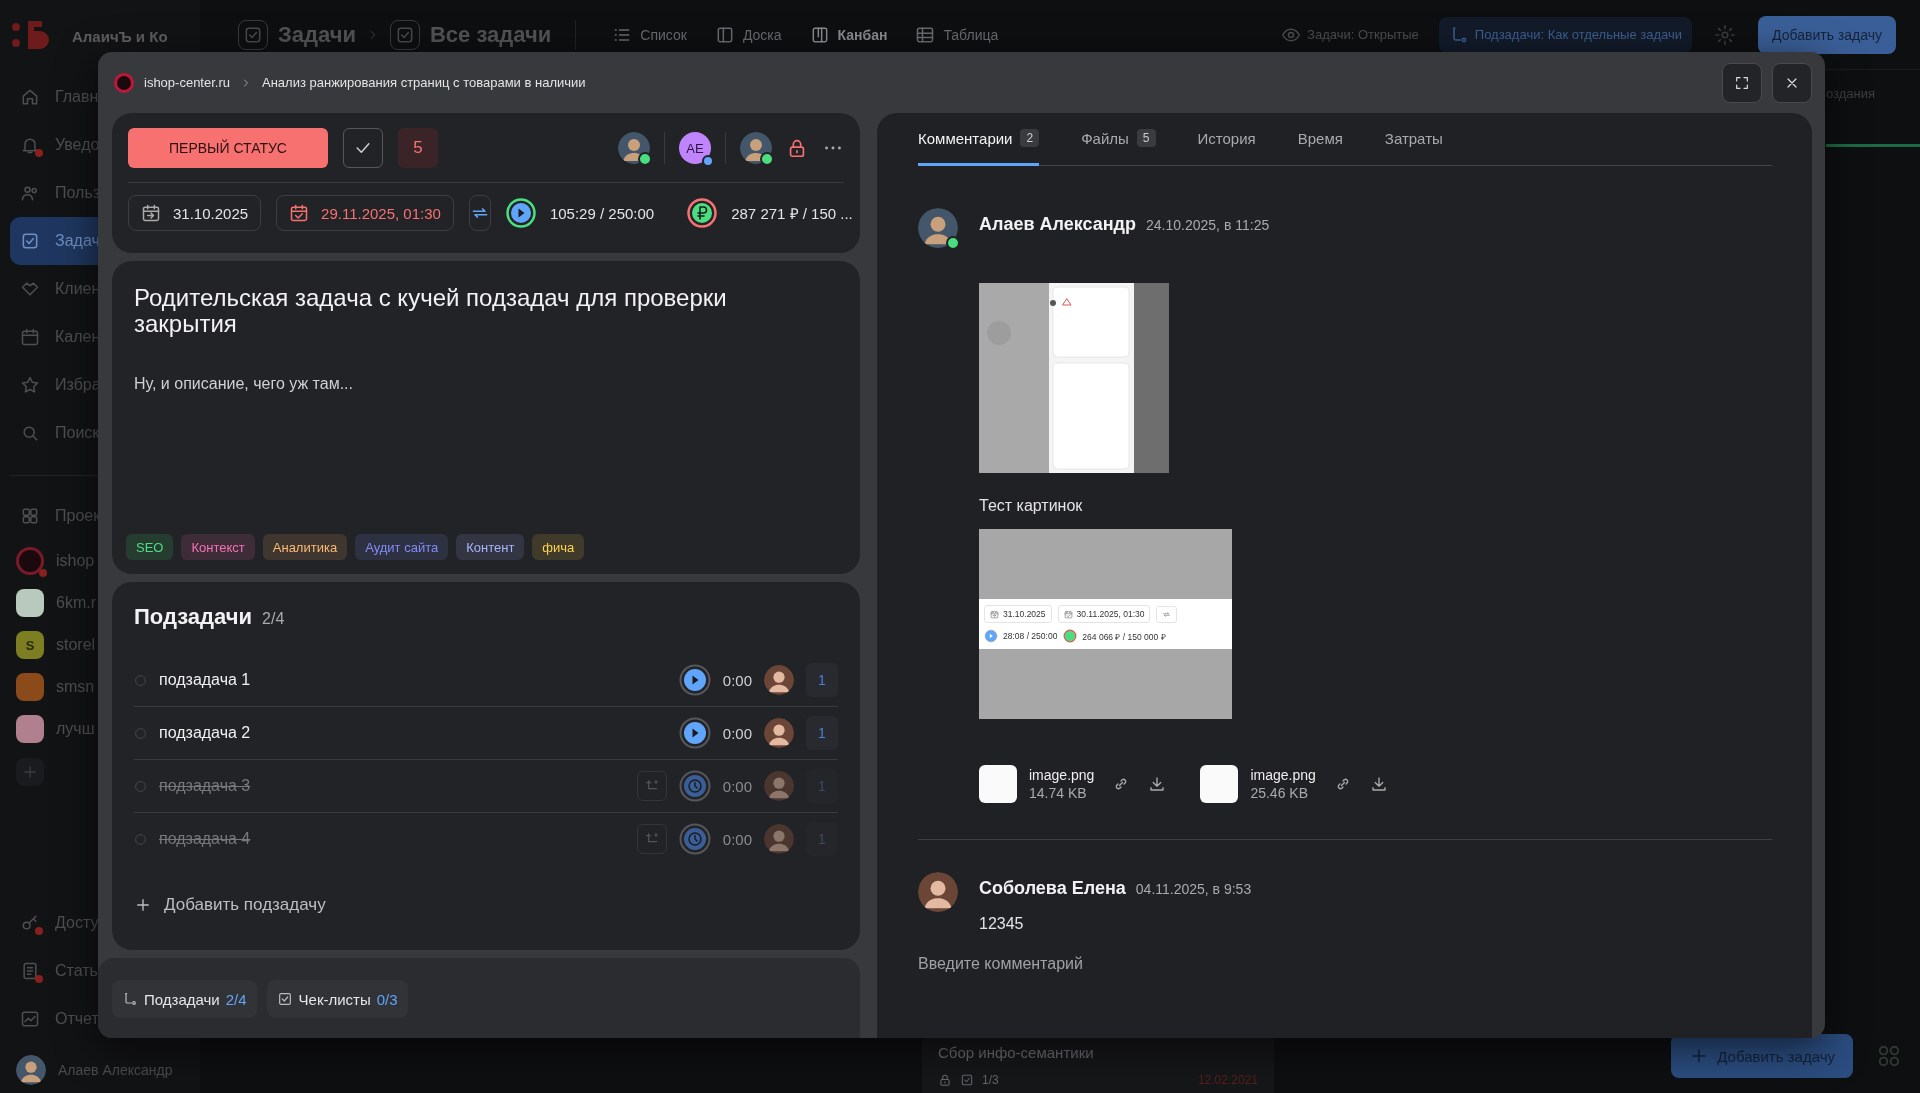 The height and width of the screenshot is (1093, 1920). Describe the element at coordinates (602, 213) in the screenshot. I see `time-spent: 105:29 / 250:00` at that location.